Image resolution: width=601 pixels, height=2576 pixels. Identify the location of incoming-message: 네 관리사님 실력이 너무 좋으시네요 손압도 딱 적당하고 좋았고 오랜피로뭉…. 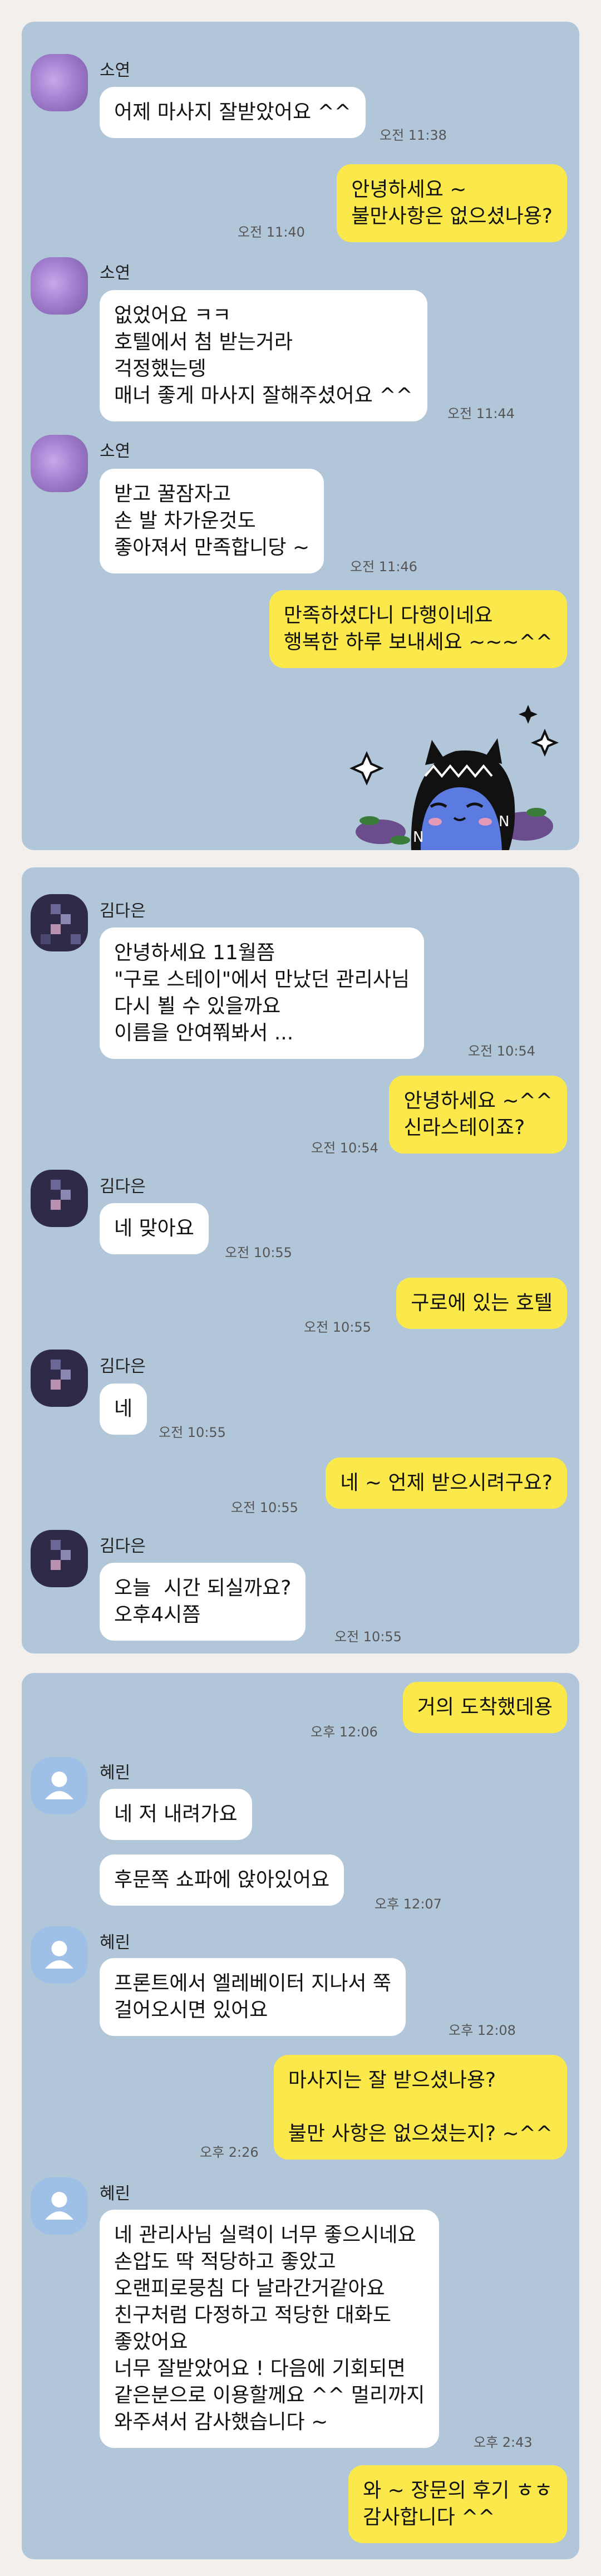
(270, 2329).